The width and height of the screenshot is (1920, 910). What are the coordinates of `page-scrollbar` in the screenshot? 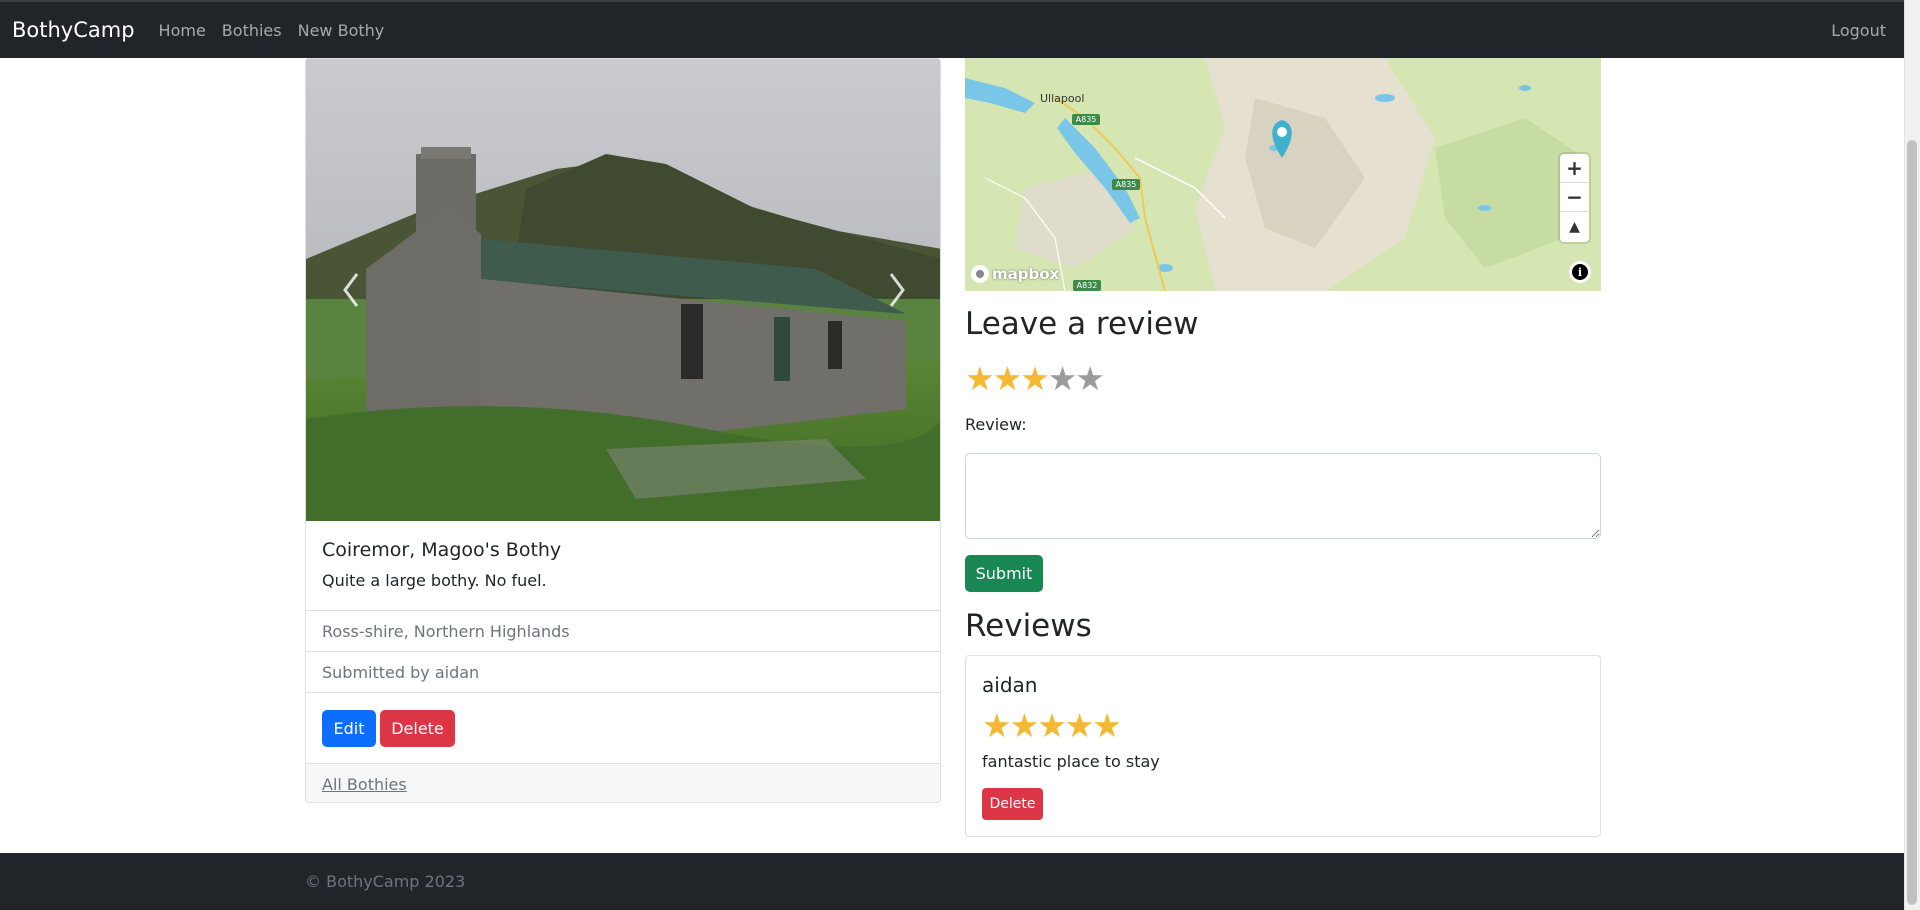 It's located at (1912, 455).